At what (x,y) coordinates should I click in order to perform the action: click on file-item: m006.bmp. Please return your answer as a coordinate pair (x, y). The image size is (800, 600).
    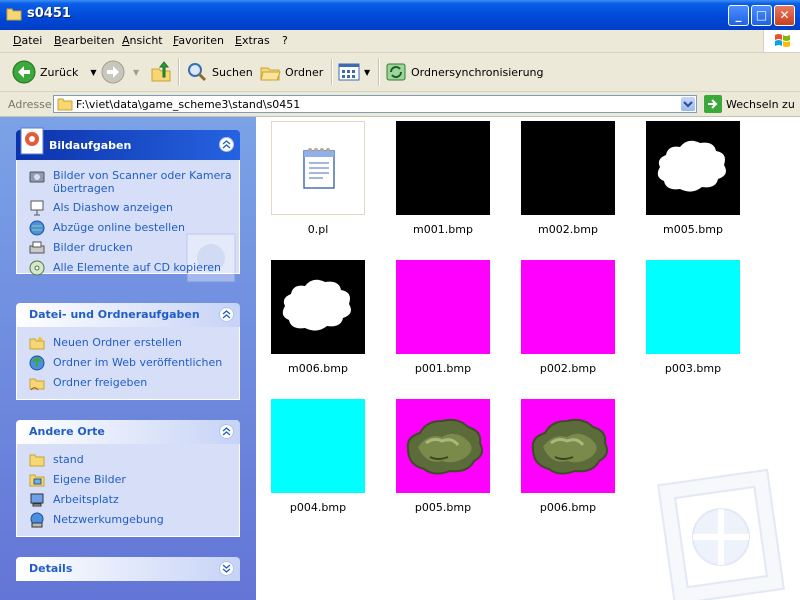
    Looking at the image, I should click on (318, 320).